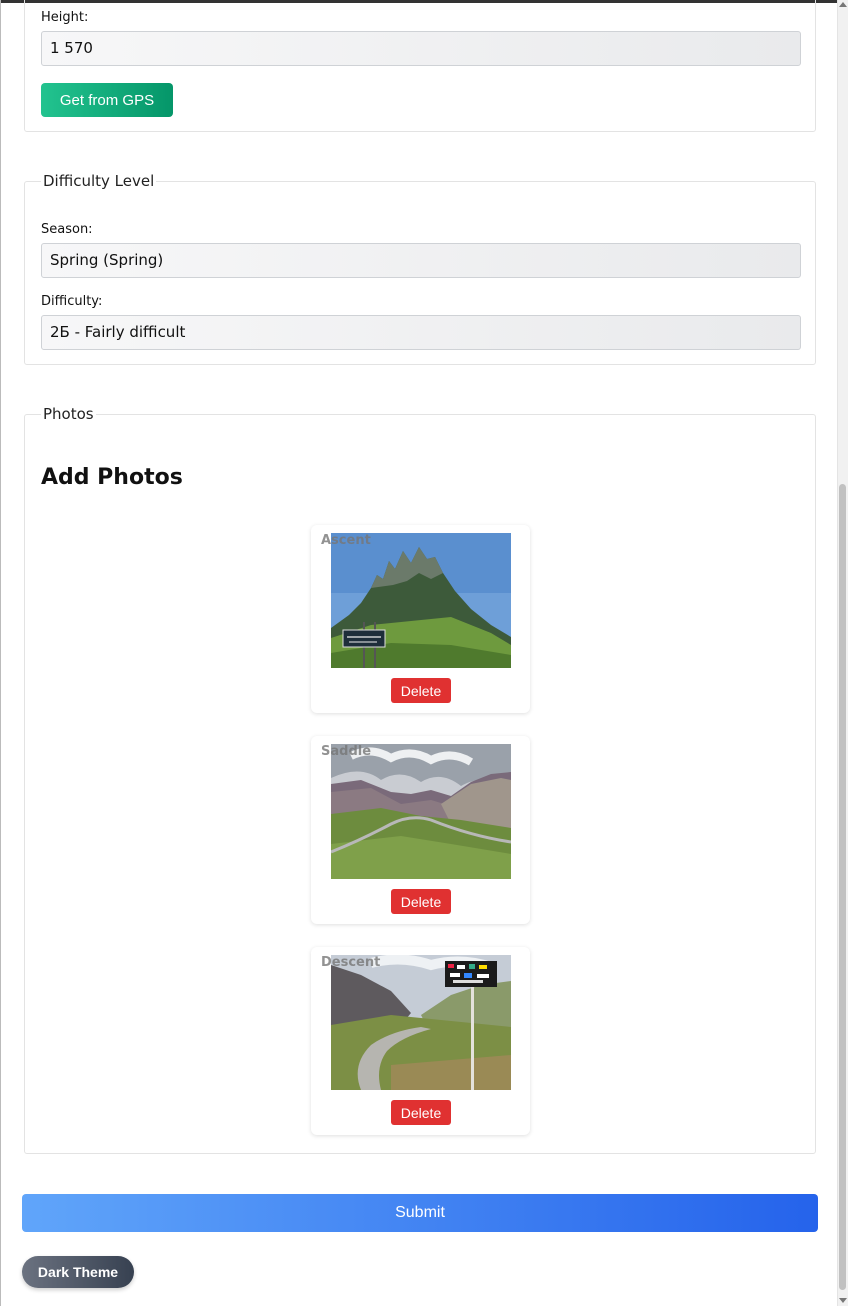 This screenshot has width=848, height=1306. What do you see at coordinates (421, 1112) in the screenshot?
I see `delete-descent-photo-button: Delete` at bounding box center [421, 1112].